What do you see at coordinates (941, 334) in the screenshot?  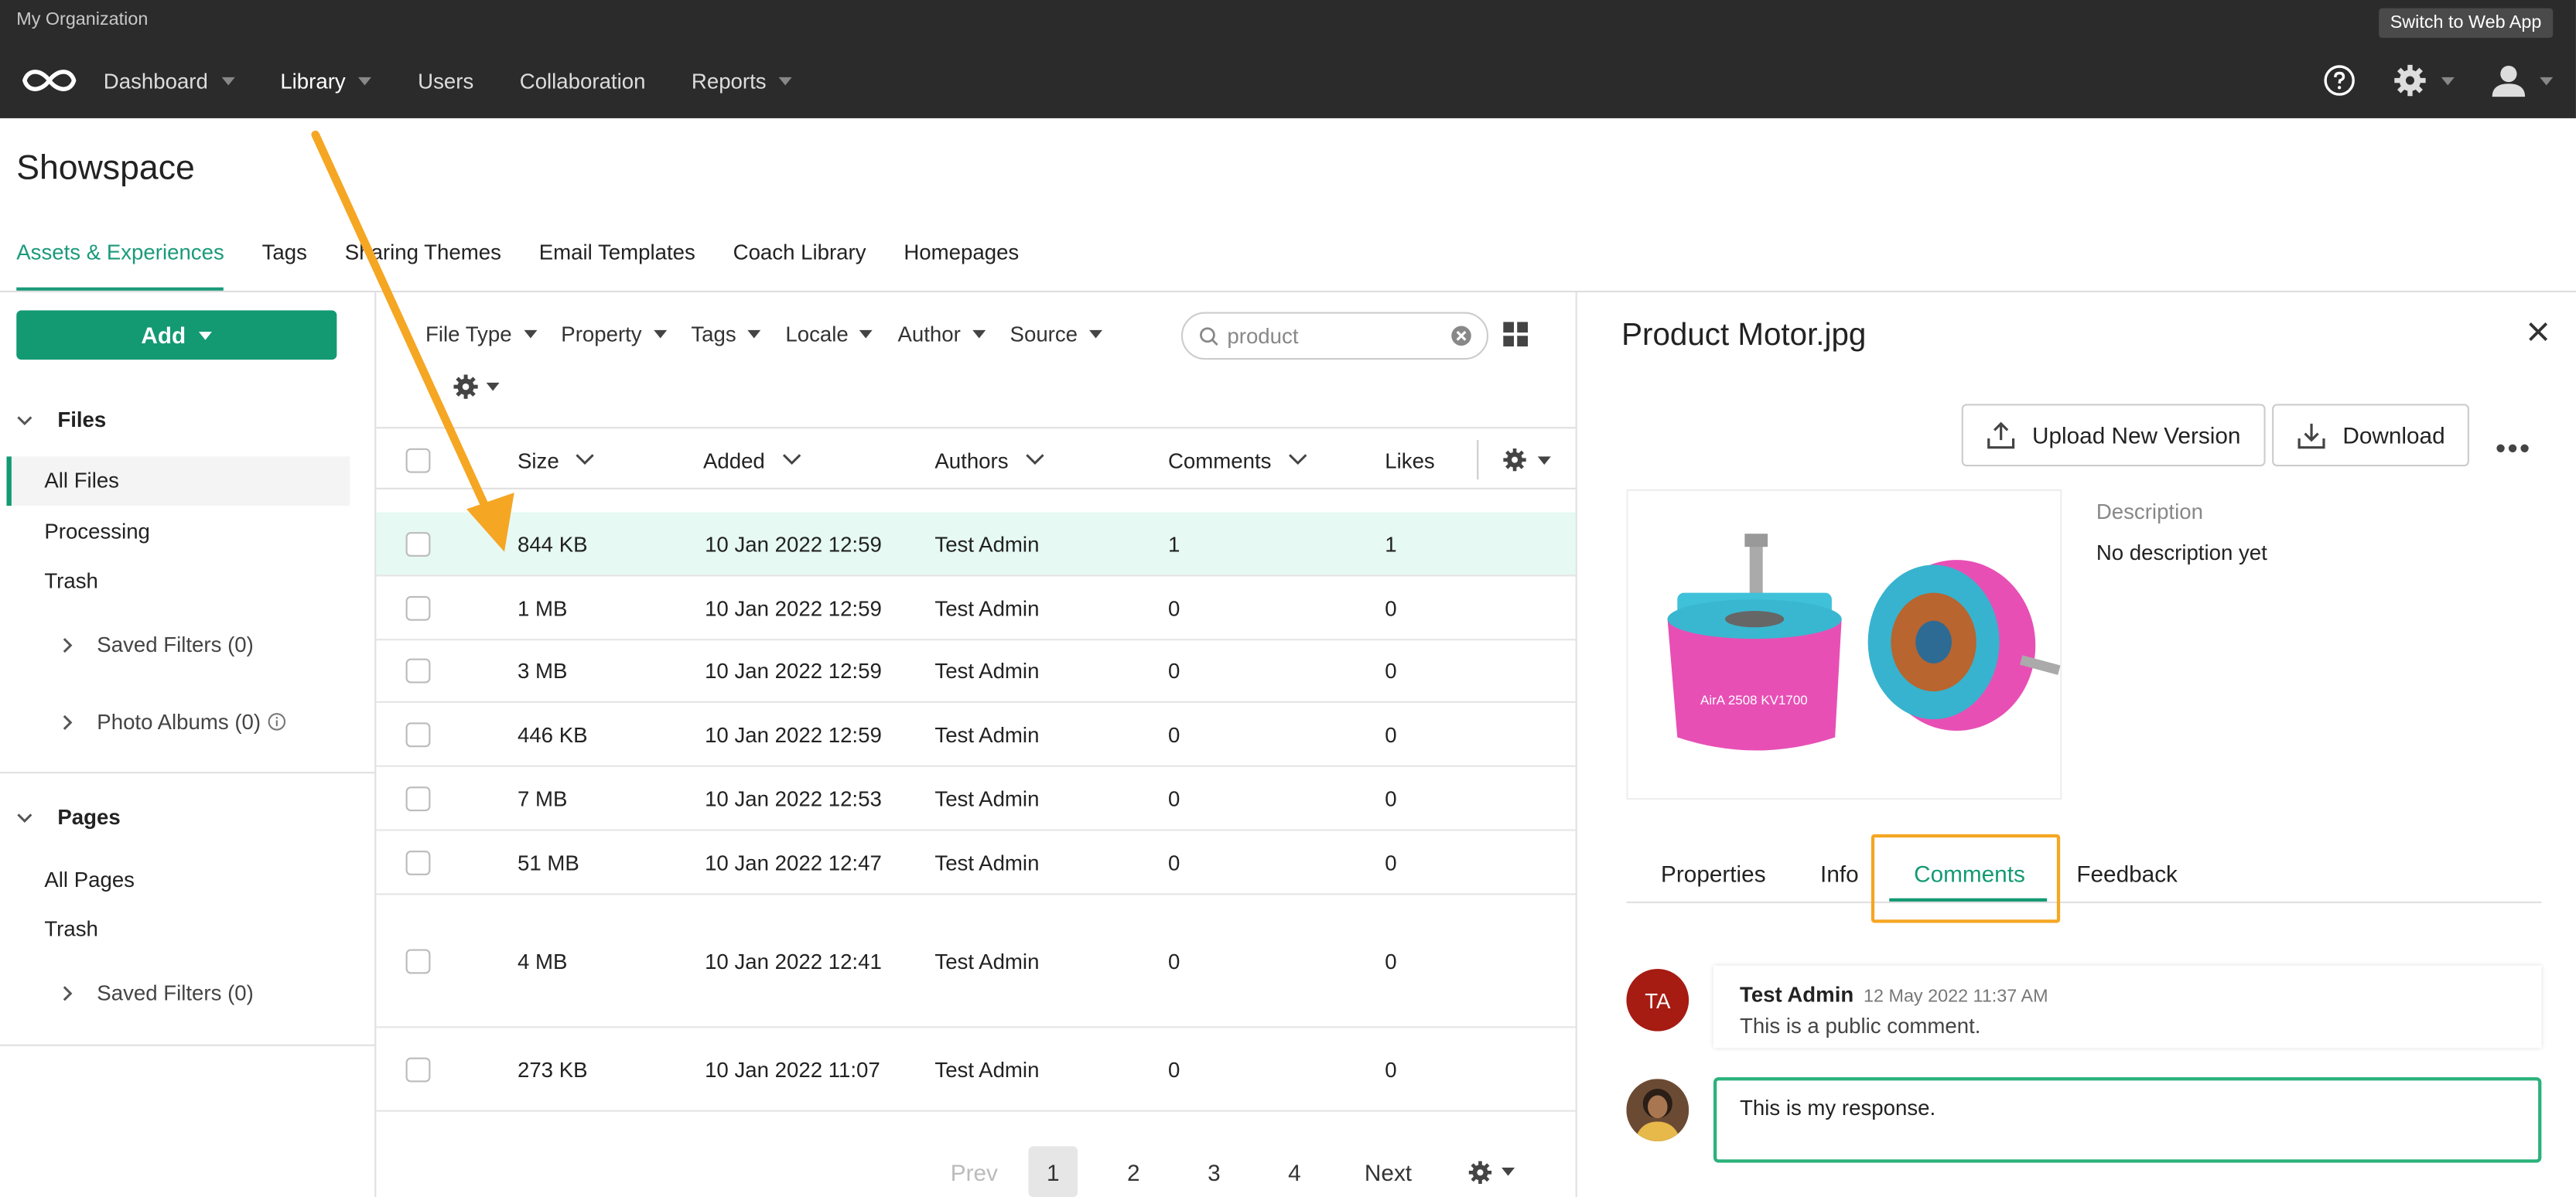 I see `filter-author: Author` at bounding box center [941, 334].